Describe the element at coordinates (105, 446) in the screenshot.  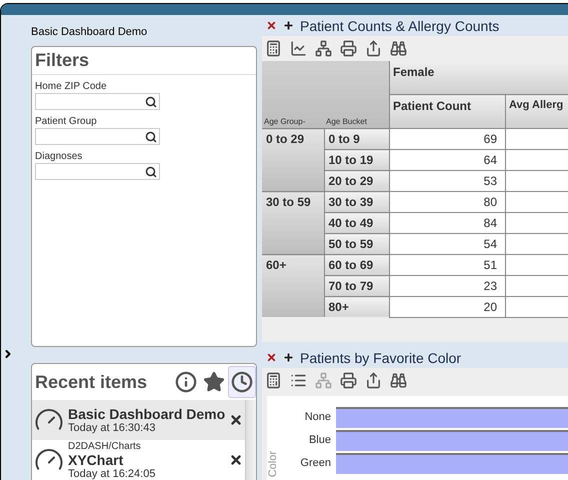
I see `item-path: D2DASH/Charts` at that location.